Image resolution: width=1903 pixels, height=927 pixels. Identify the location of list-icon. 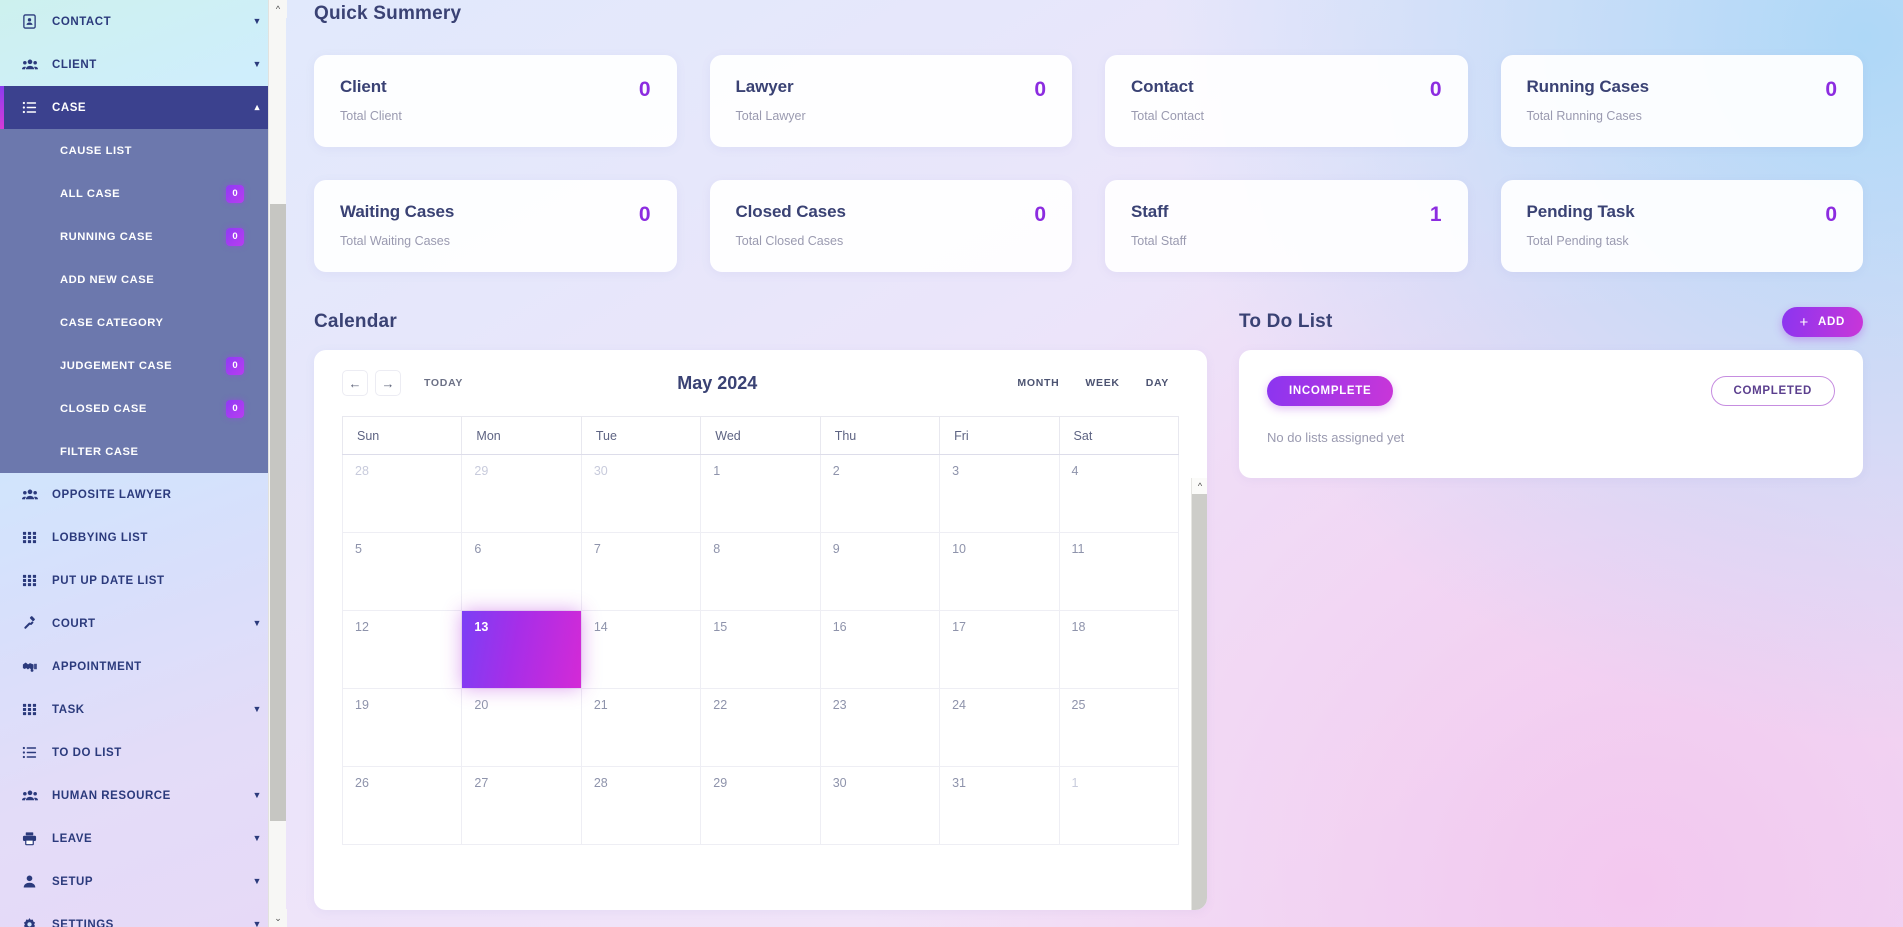
(33, 107).